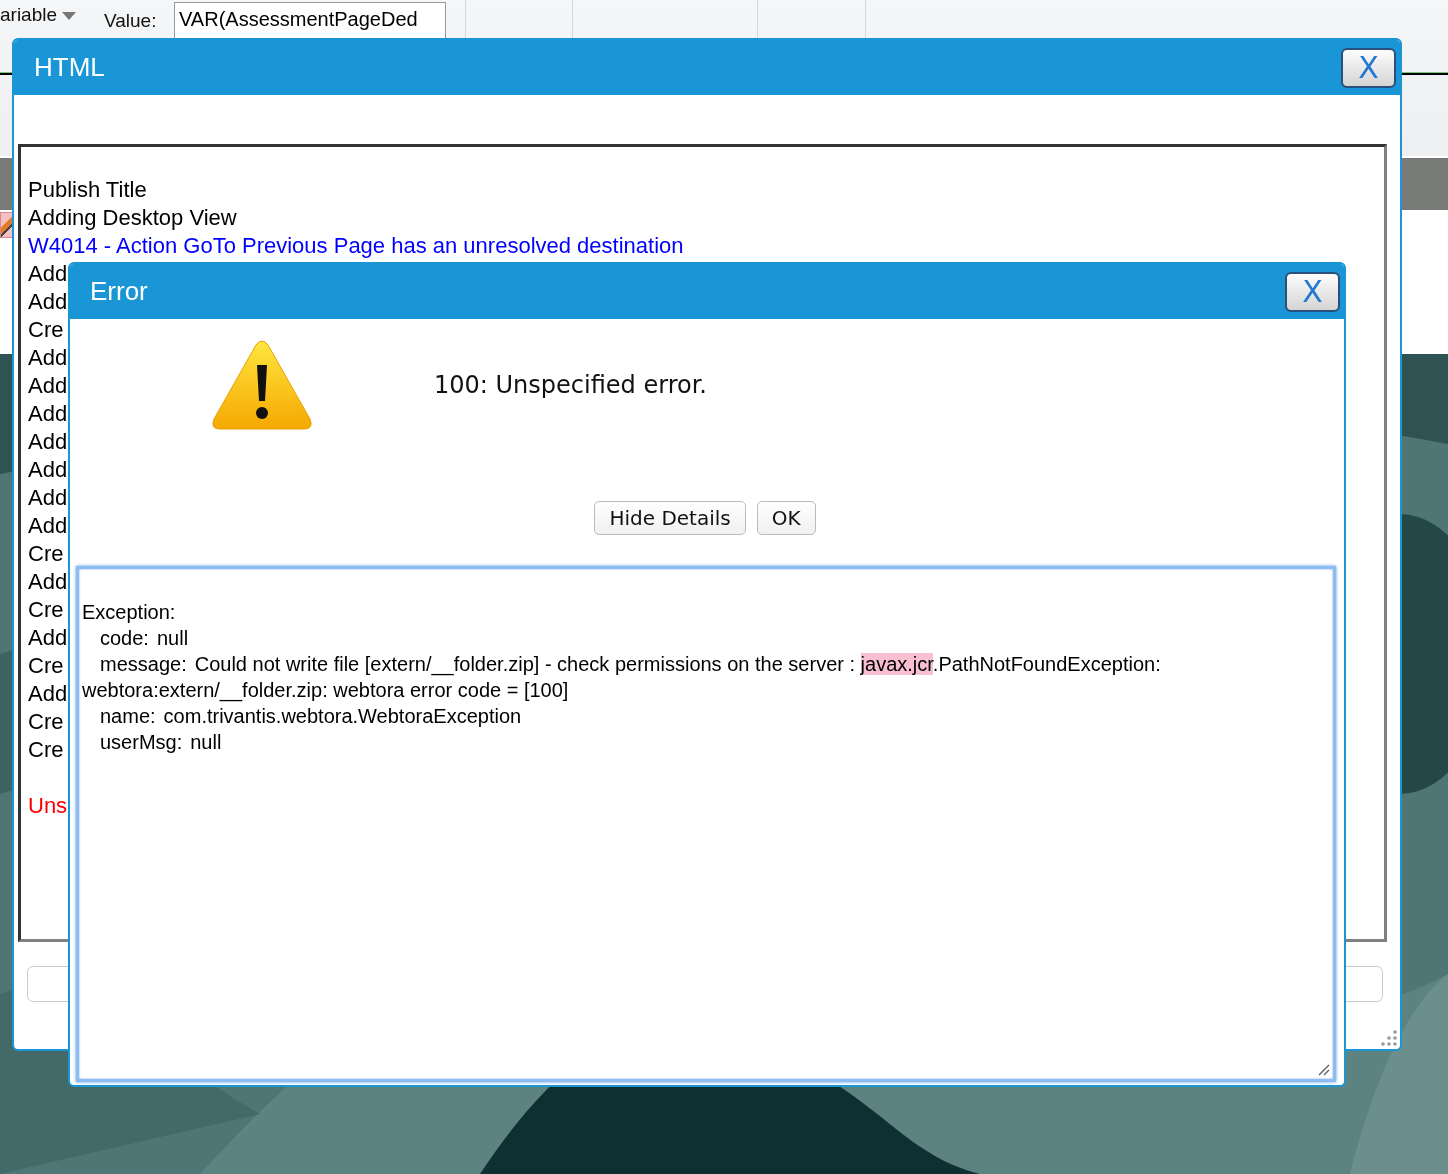 This screenshot has height=1174, width=1448. What do you see at coordinates (48, 806) in the screenshot?
I see `log-line: Uns` at bounding box center [48, 806].